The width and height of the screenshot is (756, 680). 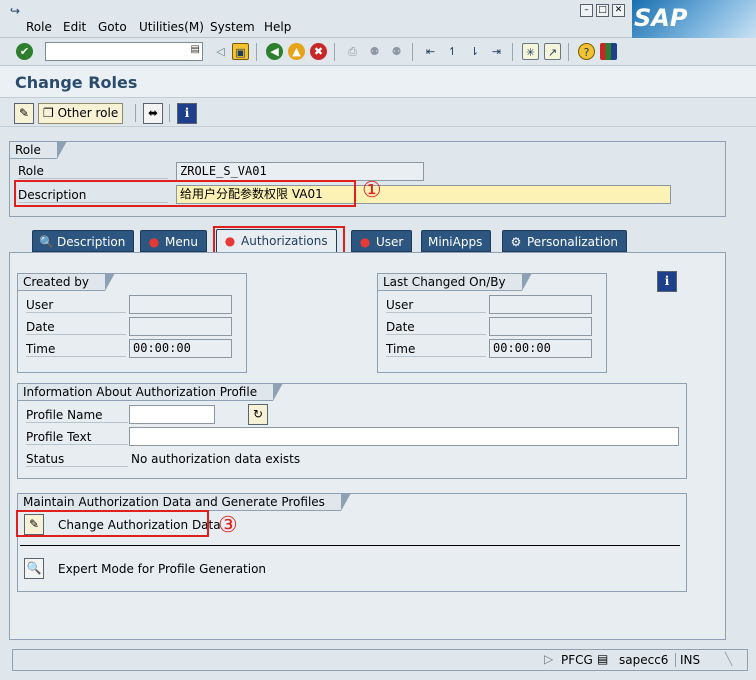 What do you see at coordinates (195, 49) in the screenshot?
I see `history-dropdown-icon: ▤` at bounding box center [195, 49].